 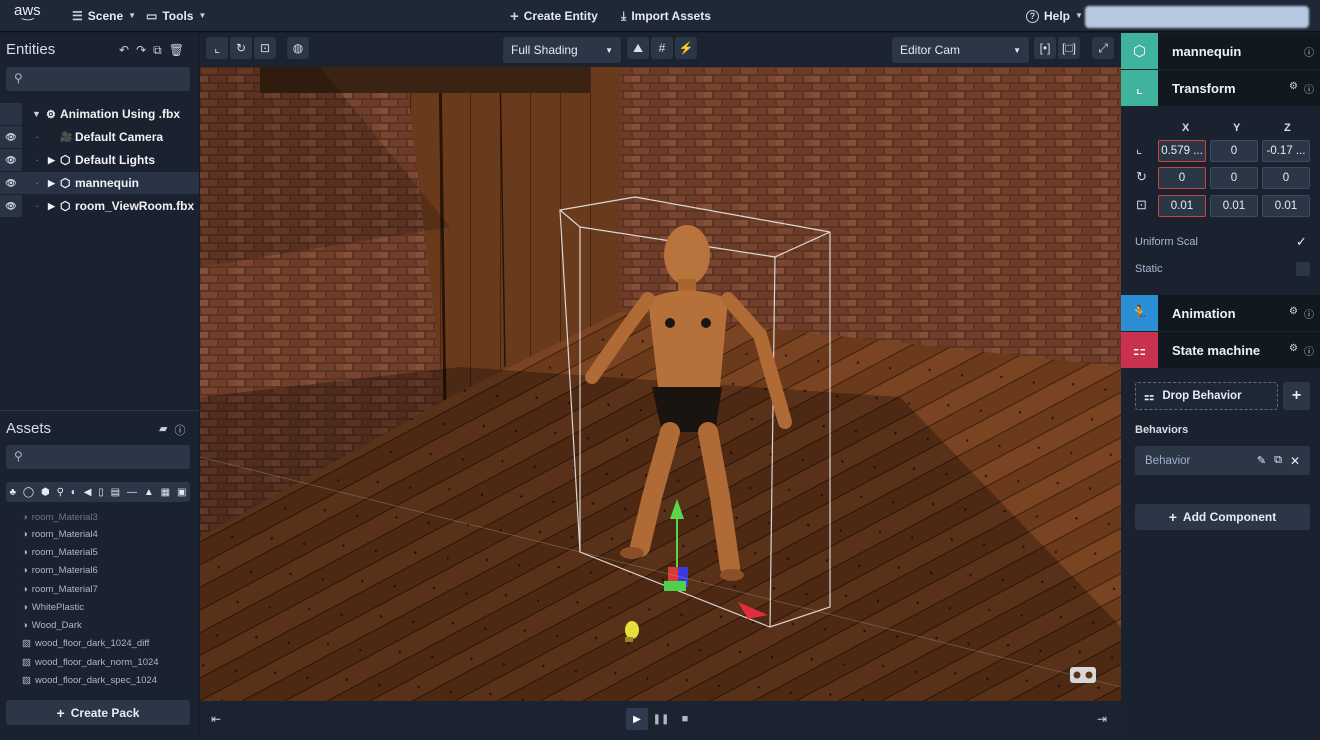 I want to click on close-icon: ✕, so click(x=1295, y=461).